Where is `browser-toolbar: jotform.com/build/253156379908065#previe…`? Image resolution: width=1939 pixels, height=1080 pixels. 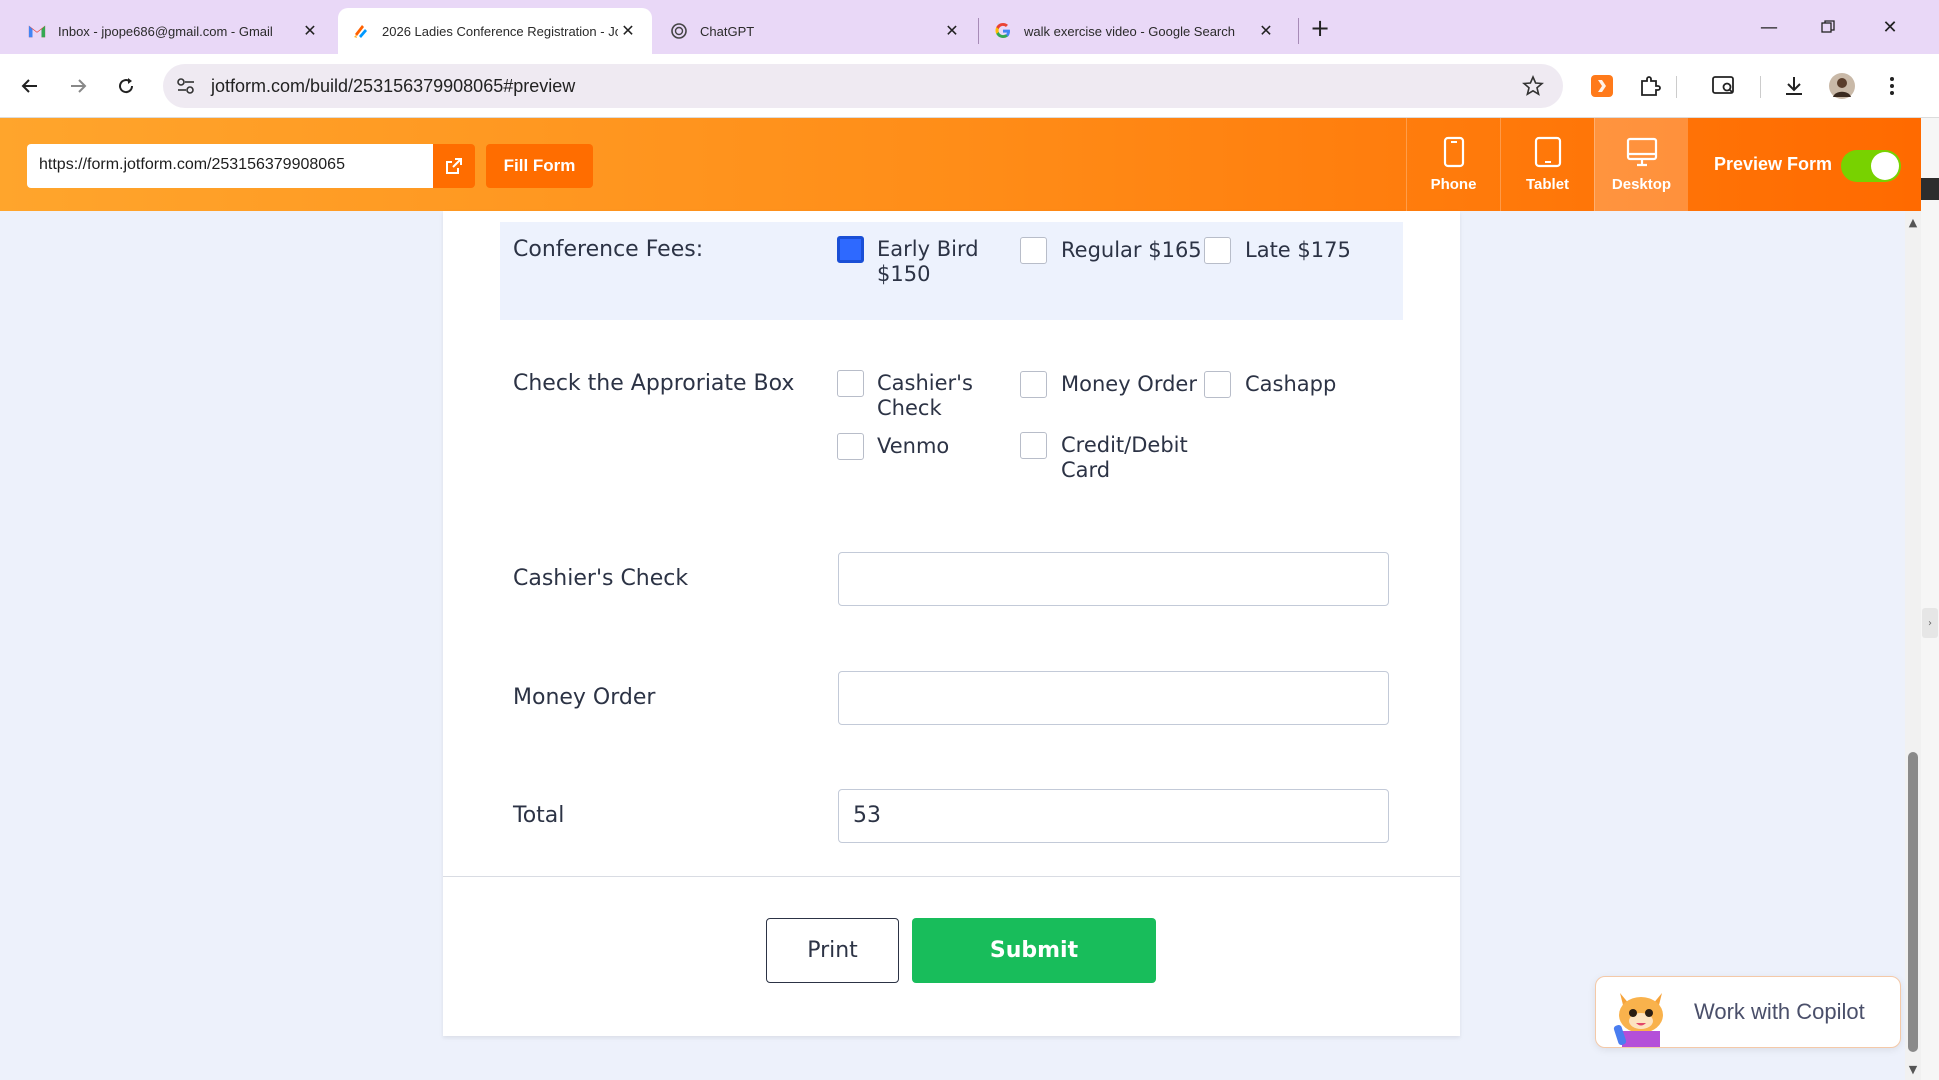
browser-toolbar: jotform.com/build/253156379908065#previe… is located at coordinates (969, 86).